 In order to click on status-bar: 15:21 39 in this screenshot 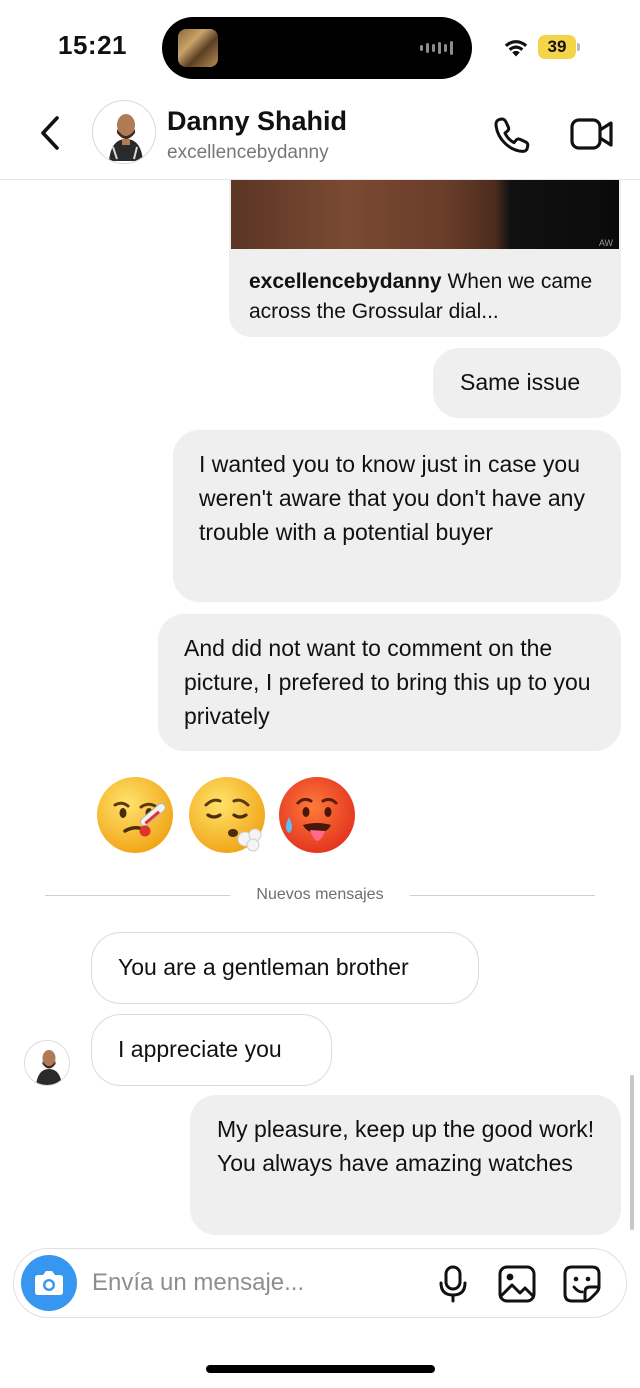, I will do `click(320, 48)`.